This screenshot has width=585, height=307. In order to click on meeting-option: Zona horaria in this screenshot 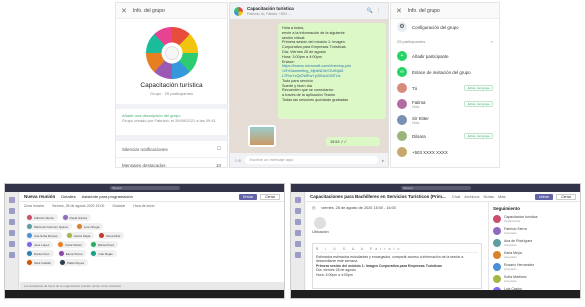, I will do `click(34, 206)`.